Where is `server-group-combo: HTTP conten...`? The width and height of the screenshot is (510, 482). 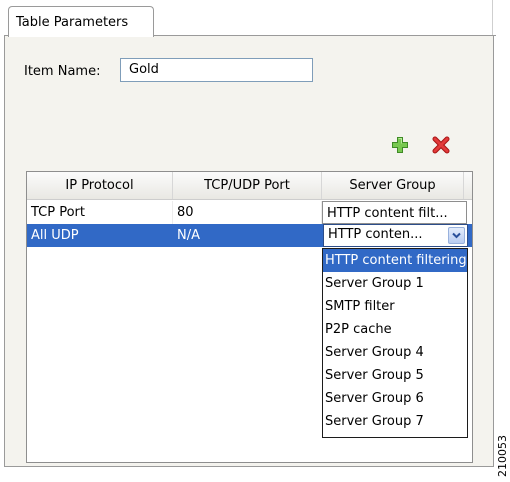 server-group-combo: HTTP conten... is located at coordinates (395, 235).